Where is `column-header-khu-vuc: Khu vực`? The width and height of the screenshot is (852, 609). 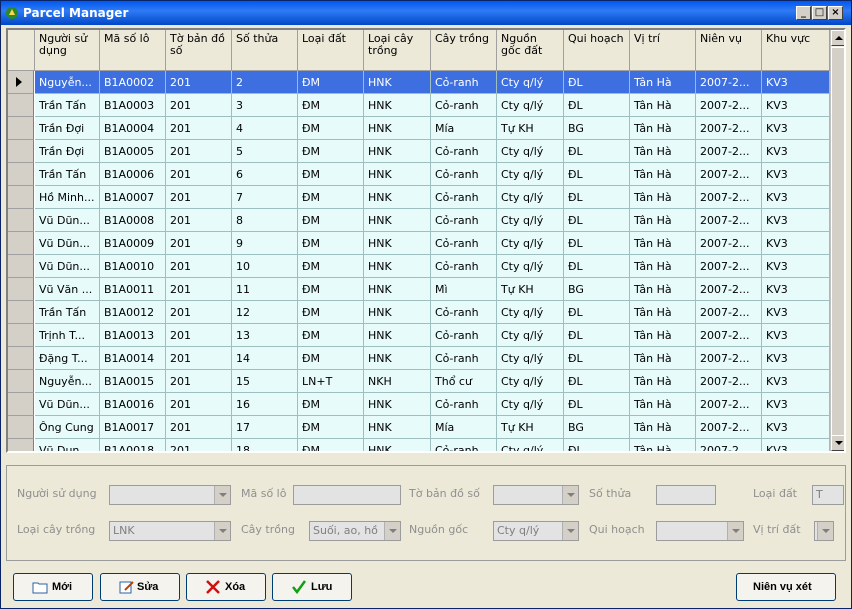
column-header-khu-vuc: Khu vực is located at coordinates (796, 50).